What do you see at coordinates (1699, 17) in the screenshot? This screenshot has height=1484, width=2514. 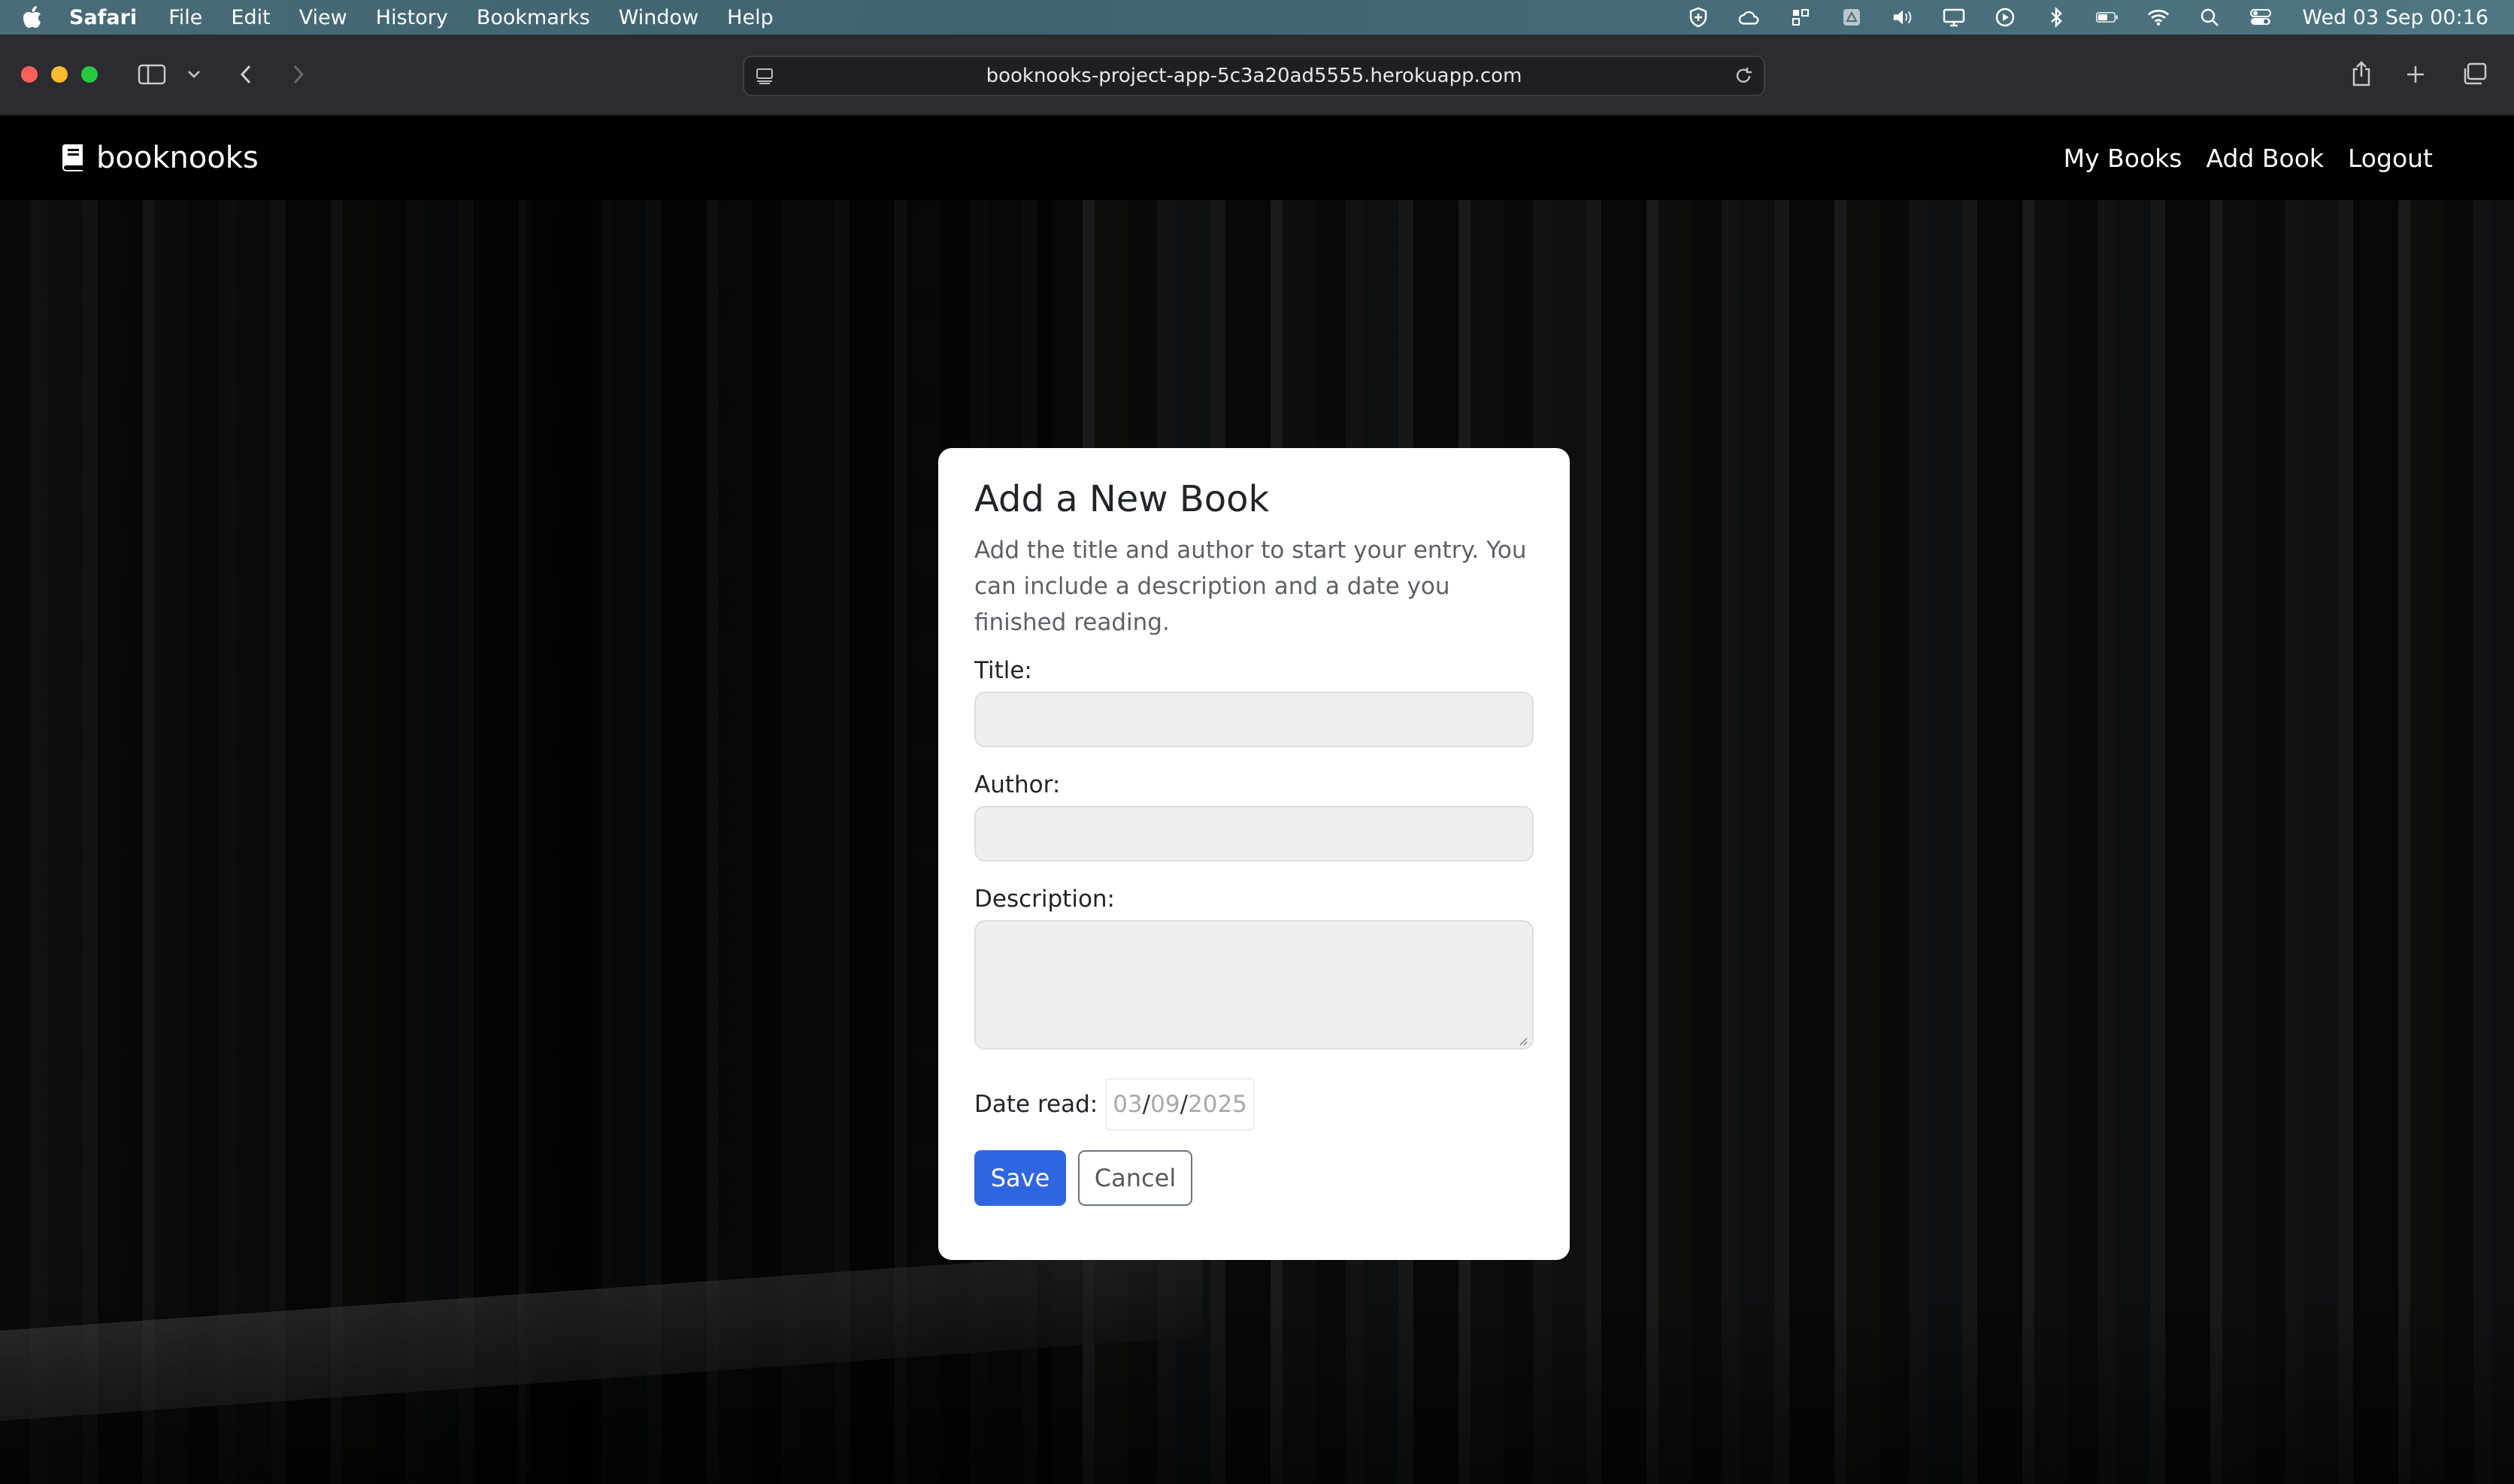 I see `shield-icon` at bounding box center [1699, 17].